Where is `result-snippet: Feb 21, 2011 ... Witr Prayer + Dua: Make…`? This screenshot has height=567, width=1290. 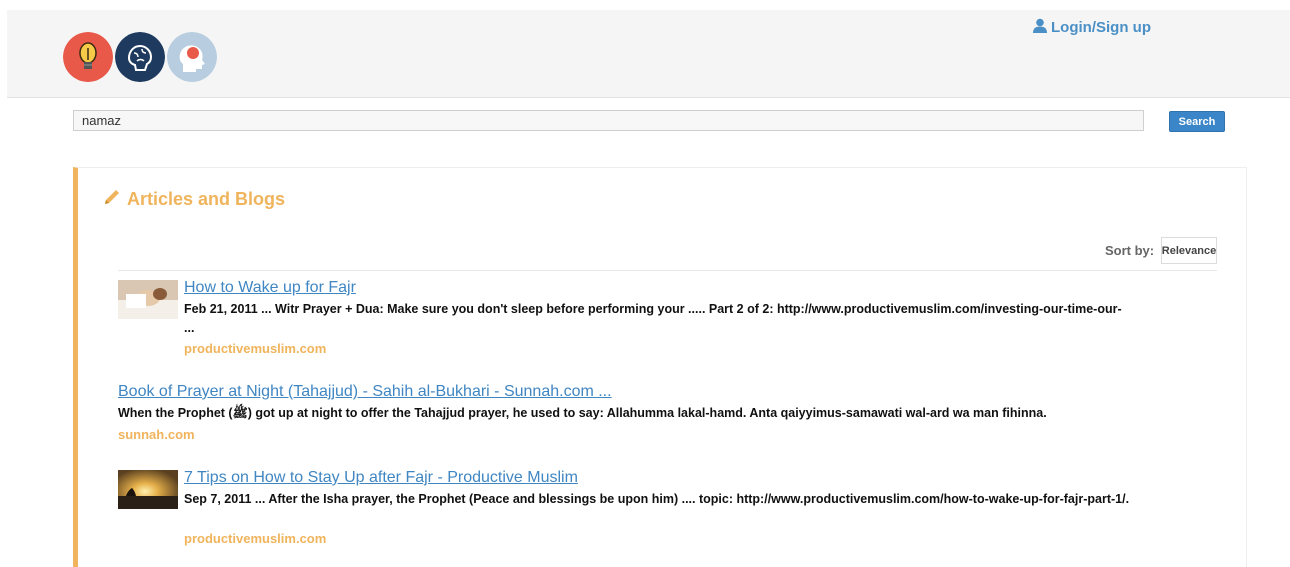 result-snippet: Feb 21, 2011 ... Witr Prayer + Dua: Make… is located at coordinates (653, 318).